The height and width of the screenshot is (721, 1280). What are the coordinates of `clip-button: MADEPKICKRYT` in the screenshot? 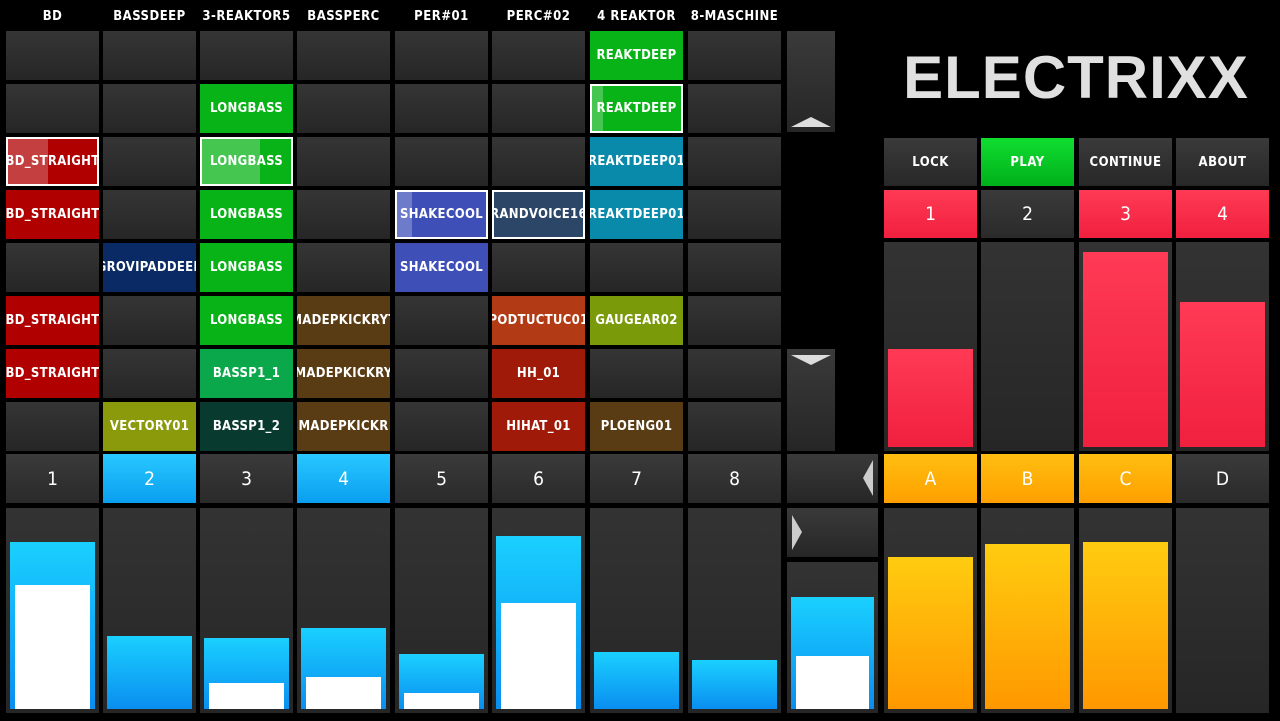 It's located at (343, 320).